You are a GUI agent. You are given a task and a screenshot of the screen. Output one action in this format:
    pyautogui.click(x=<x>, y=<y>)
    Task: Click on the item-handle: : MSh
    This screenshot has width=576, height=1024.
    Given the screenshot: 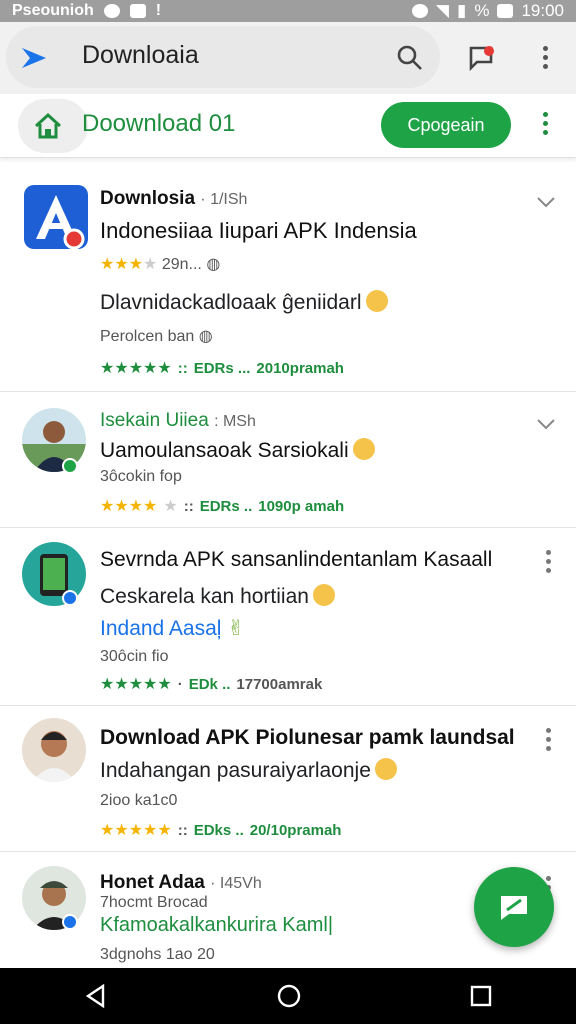 What is the action you would take?
    pyautogui.click(x=235, y=421)
    